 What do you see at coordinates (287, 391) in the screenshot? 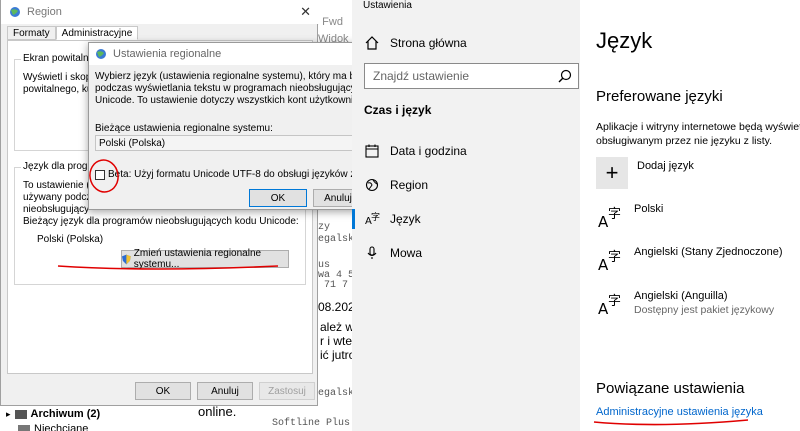
I see `apply-button: Zastosuj` at bounding box center [287, 391].